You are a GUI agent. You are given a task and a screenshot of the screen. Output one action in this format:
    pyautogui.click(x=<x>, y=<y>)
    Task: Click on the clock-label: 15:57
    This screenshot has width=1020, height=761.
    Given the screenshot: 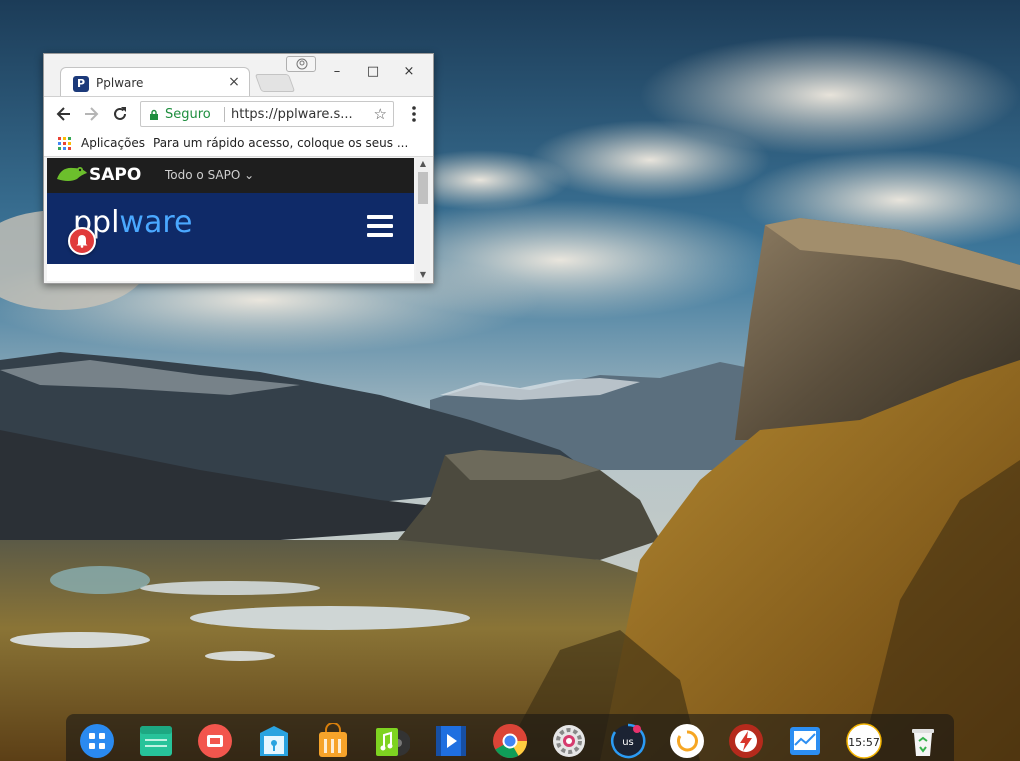 What is the action you would take?
    pyautogui.click(x=864, y=742)
    